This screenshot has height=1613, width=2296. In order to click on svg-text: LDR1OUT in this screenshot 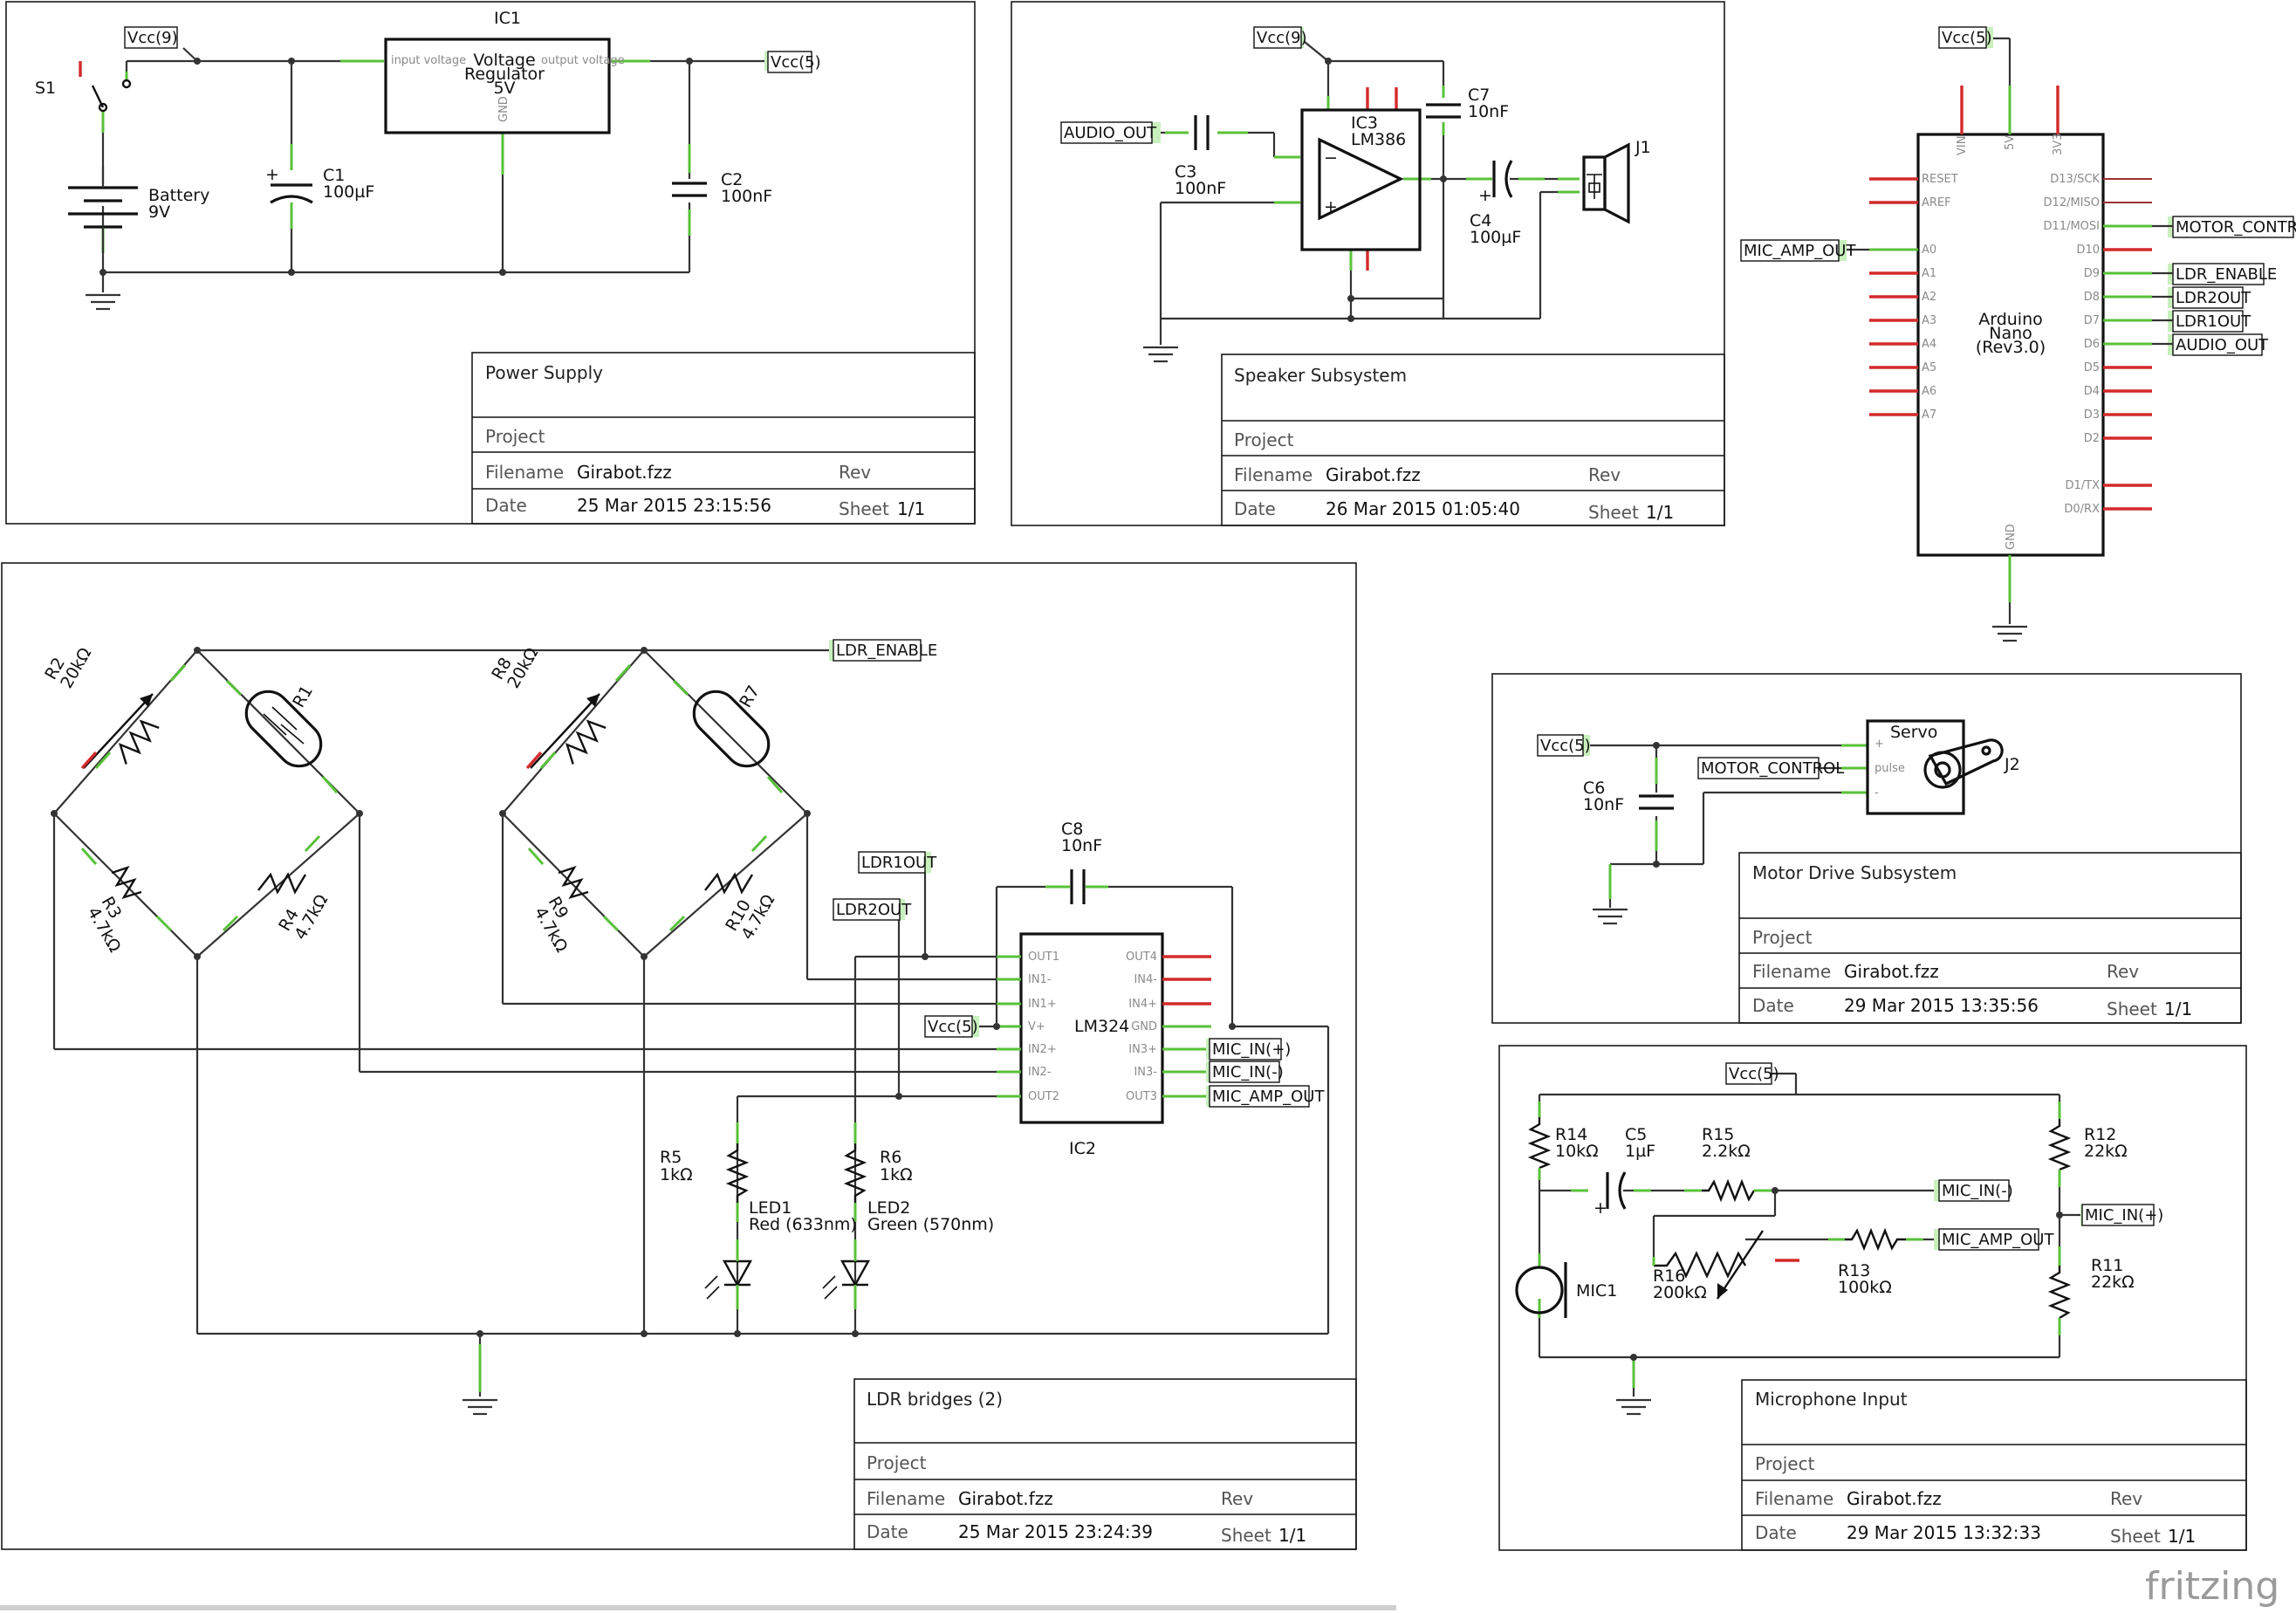, I will do `click(899, 863)`.